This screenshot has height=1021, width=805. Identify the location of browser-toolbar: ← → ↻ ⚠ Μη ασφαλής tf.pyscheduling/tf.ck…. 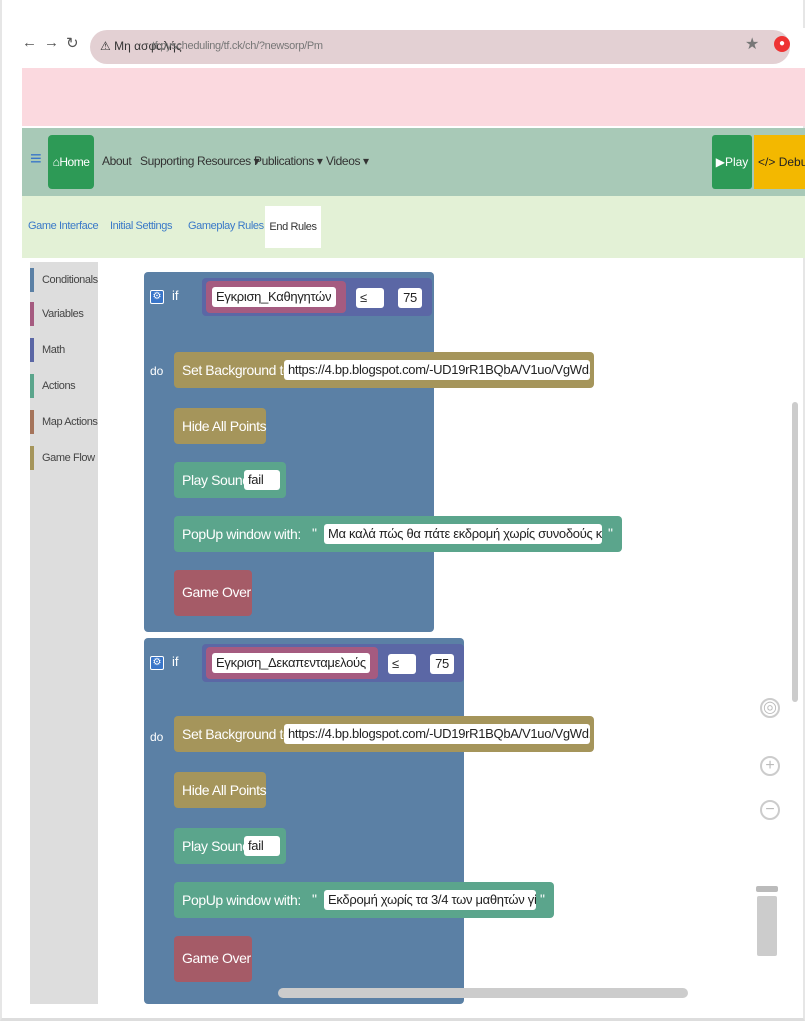
(413, 48).